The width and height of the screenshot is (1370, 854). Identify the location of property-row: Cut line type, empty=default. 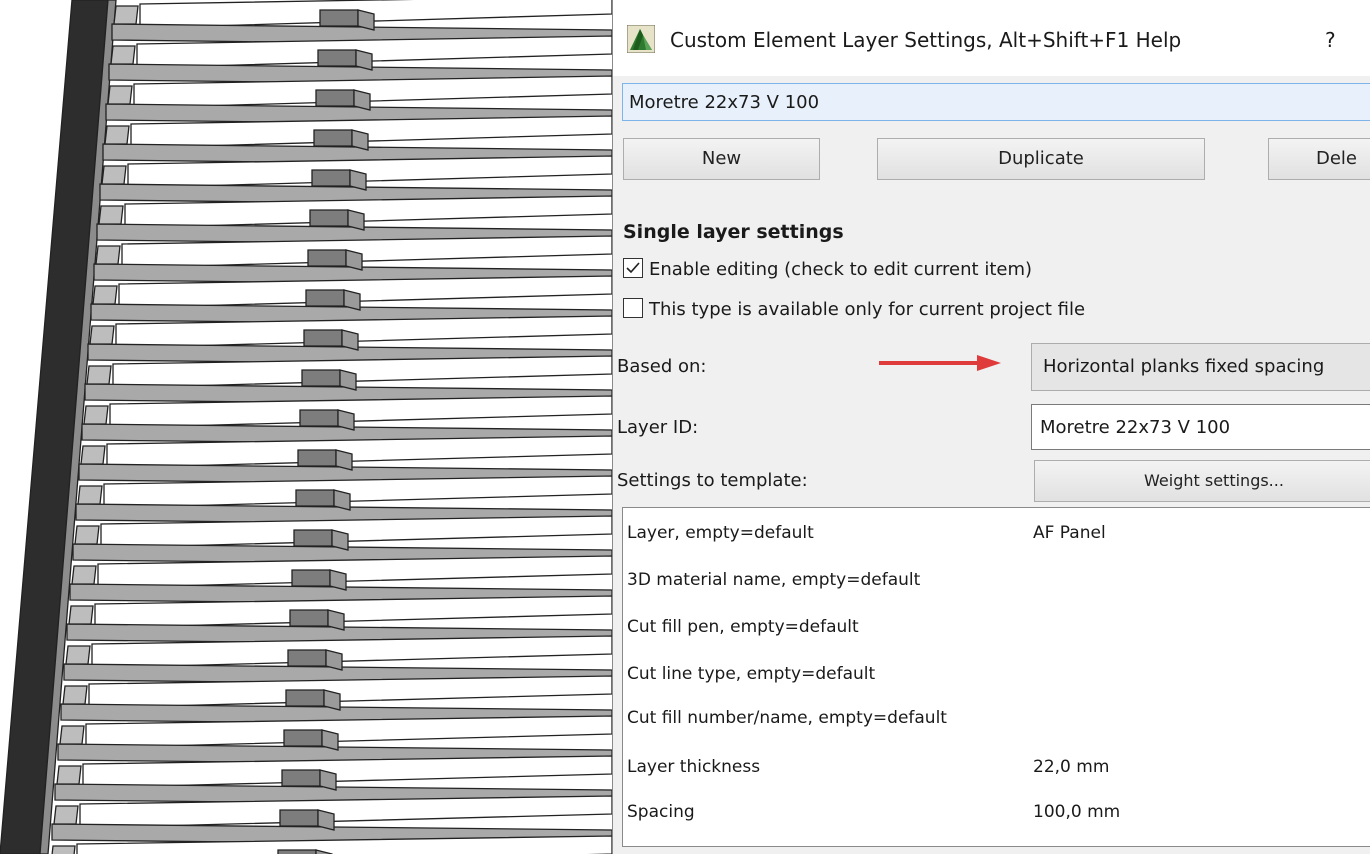
(996, 686).